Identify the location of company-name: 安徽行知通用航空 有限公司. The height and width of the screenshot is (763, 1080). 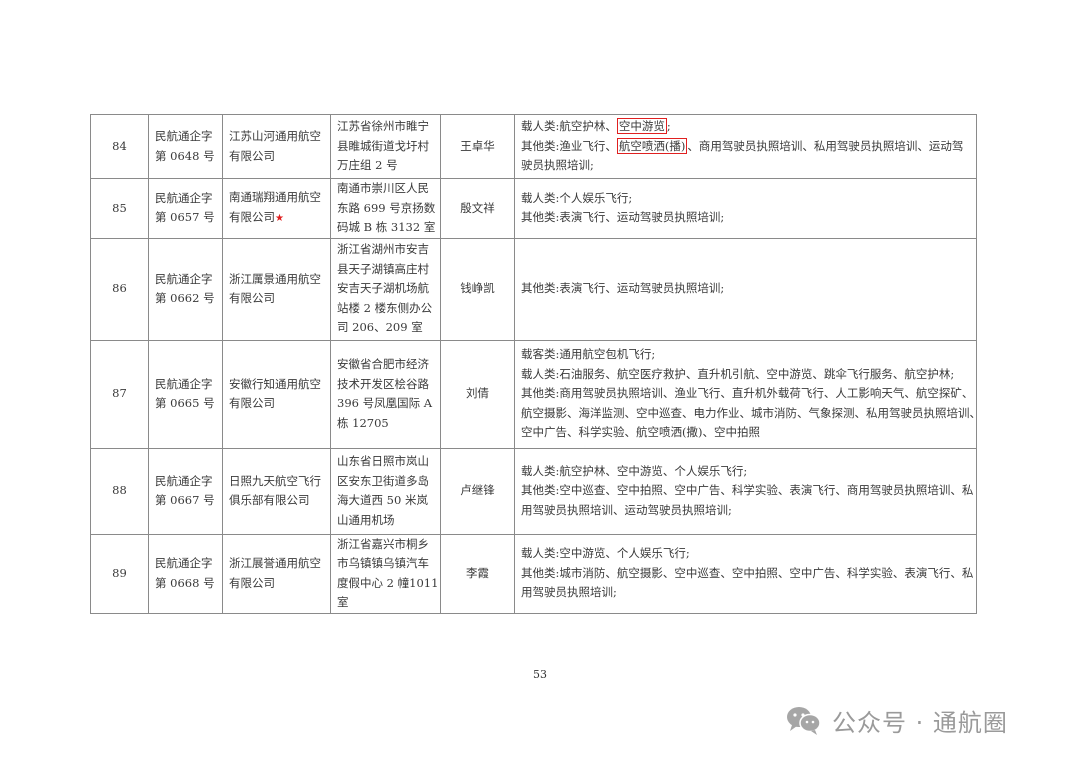
(276, 394).